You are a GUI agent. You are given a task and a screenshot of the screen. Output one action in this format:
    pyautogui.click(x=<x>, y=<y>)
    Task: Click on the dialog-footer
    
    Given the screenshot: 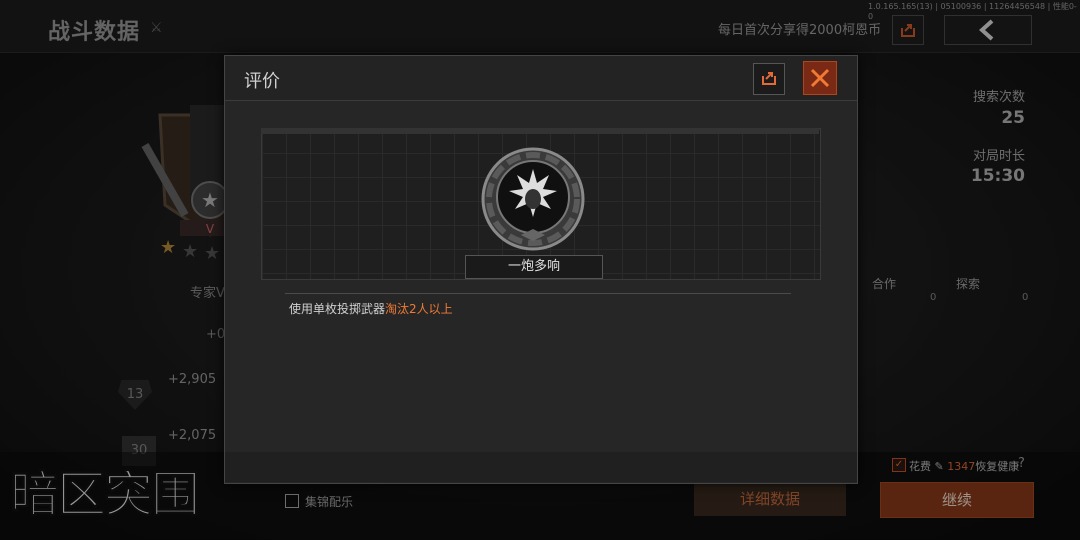 What is the action you would take?
    pyautogui.click(x=541, y=467)
    